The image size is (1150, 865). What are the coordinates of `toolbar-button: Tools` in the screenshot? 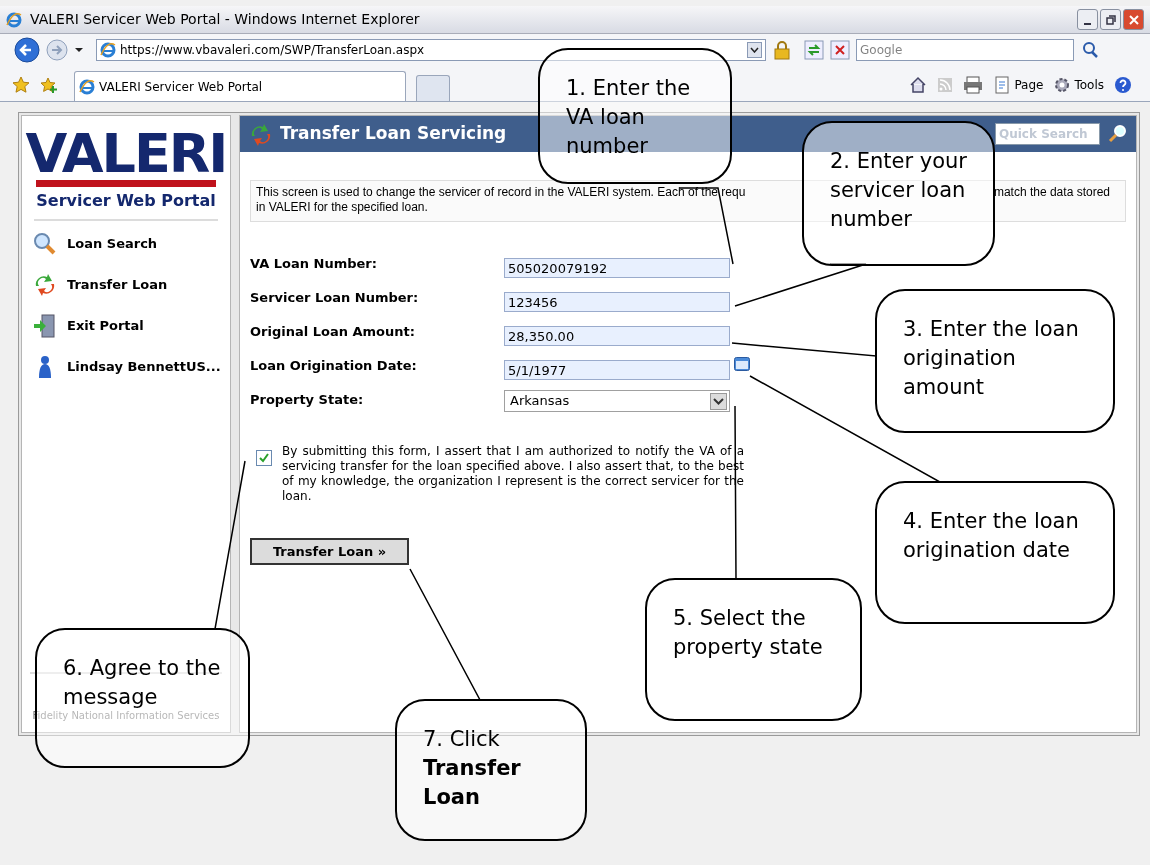 It's located at (1078, 85).